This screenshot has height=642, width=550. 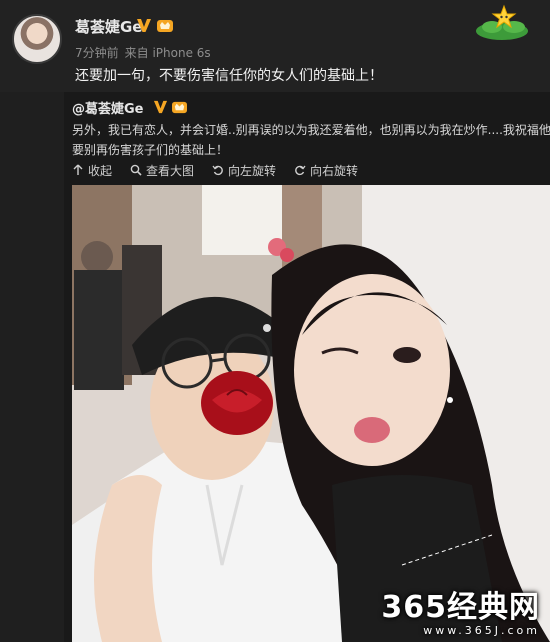 What do you see at coordinates (78, 169) in the screenshot?
I see `collapse-arrow-icon` at bounding box center [78, 169].